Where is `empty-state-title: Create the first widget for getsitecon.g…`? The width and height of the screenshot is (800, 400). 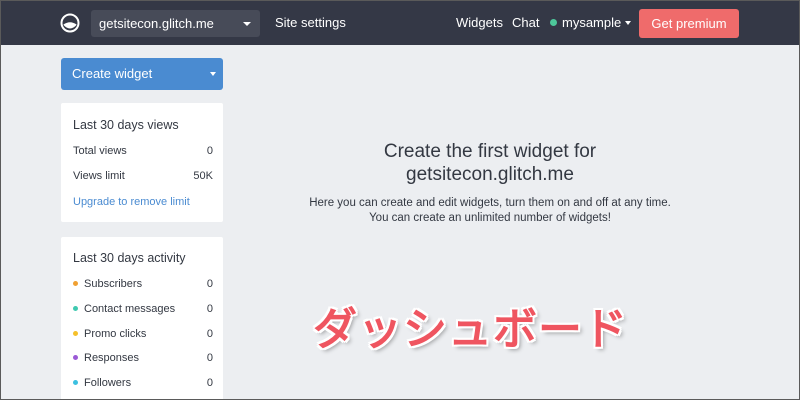 empty-state-title: Create the first widget for getsitecon.g… is located at coordinates (490, 163).